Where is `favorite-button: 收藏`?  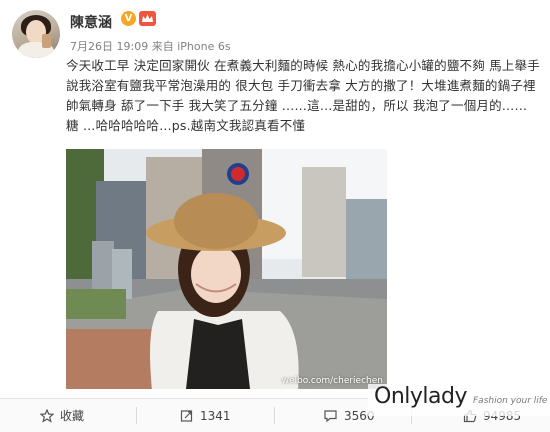 favorite-button: 收藏 is located at coordinates (62, 415).